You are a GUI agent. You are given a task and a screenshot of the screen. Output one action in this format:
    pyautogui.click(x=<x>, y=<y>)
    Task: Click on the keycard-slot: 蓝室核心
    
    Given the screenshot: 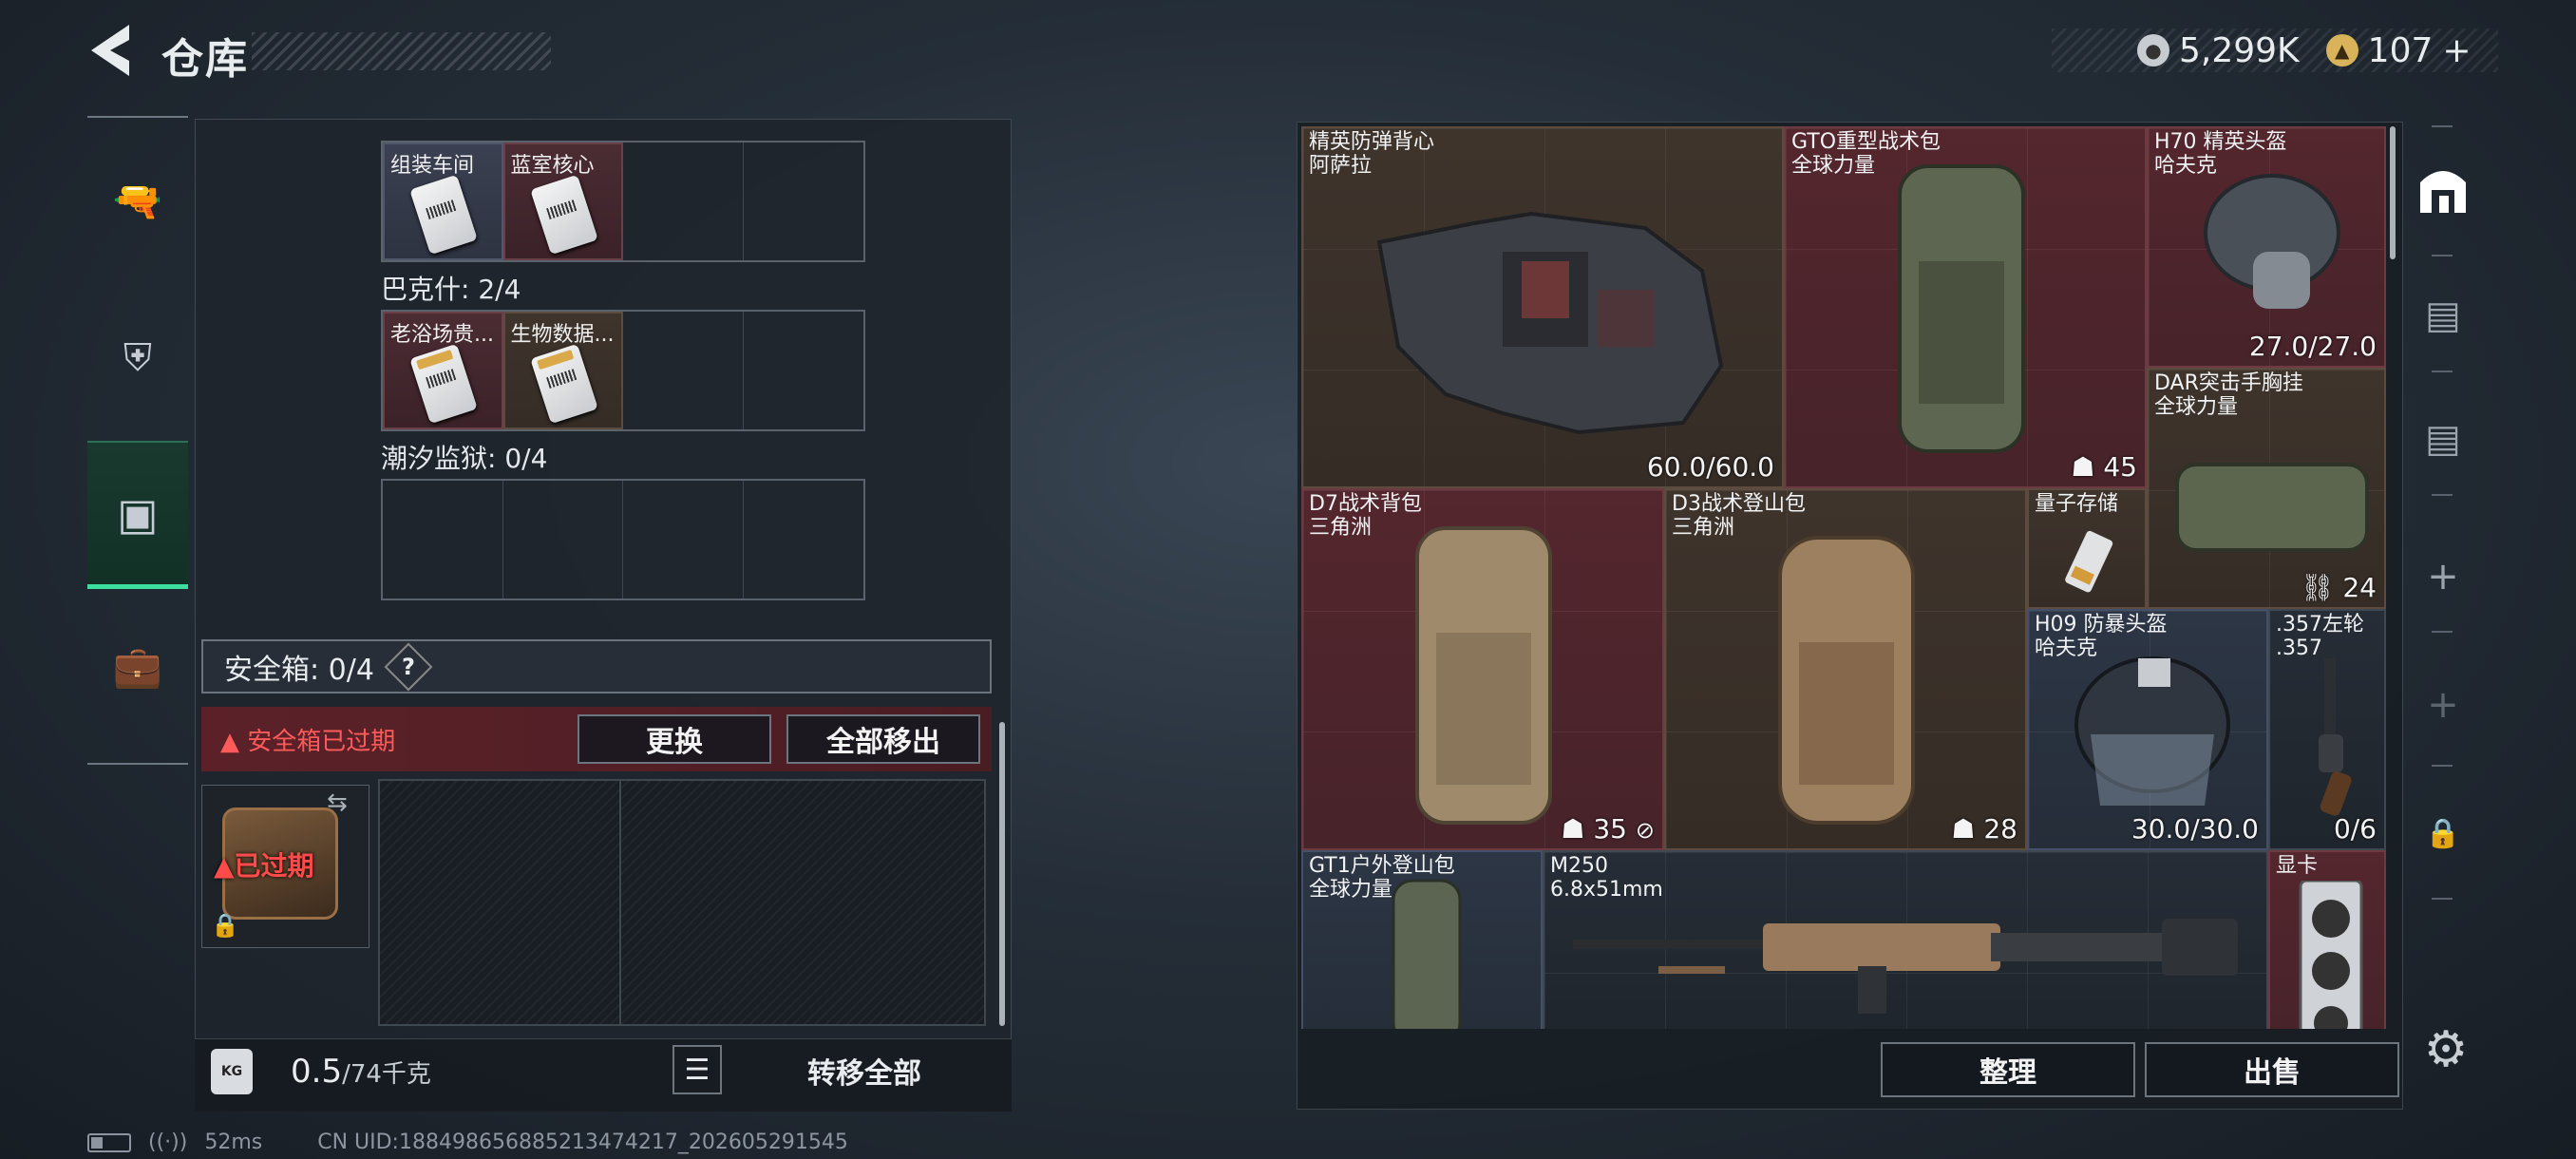 What is the action you would take?
    pyautogui.click(x=562, y=201)
    